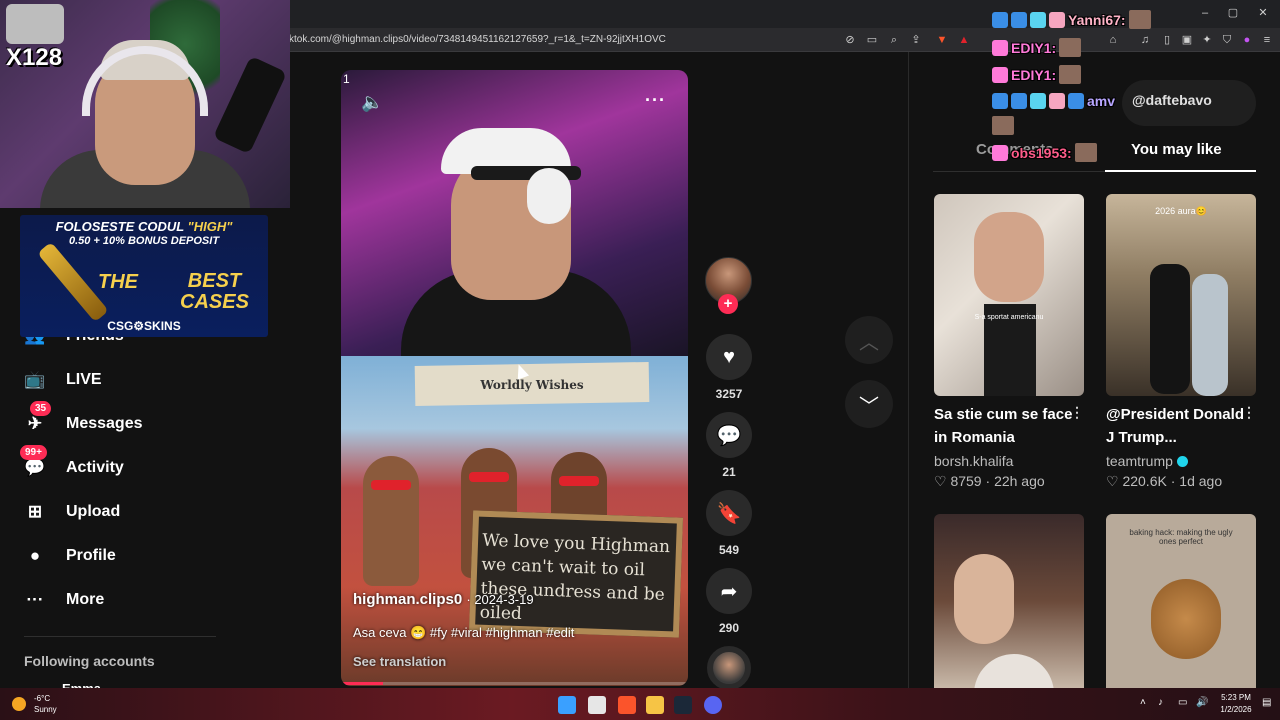 Image resolution: width=1280 pixels, height=720 pixels. Describe the element at coordinates (250, 105) in the screenshot. I see `microphone` at that location.